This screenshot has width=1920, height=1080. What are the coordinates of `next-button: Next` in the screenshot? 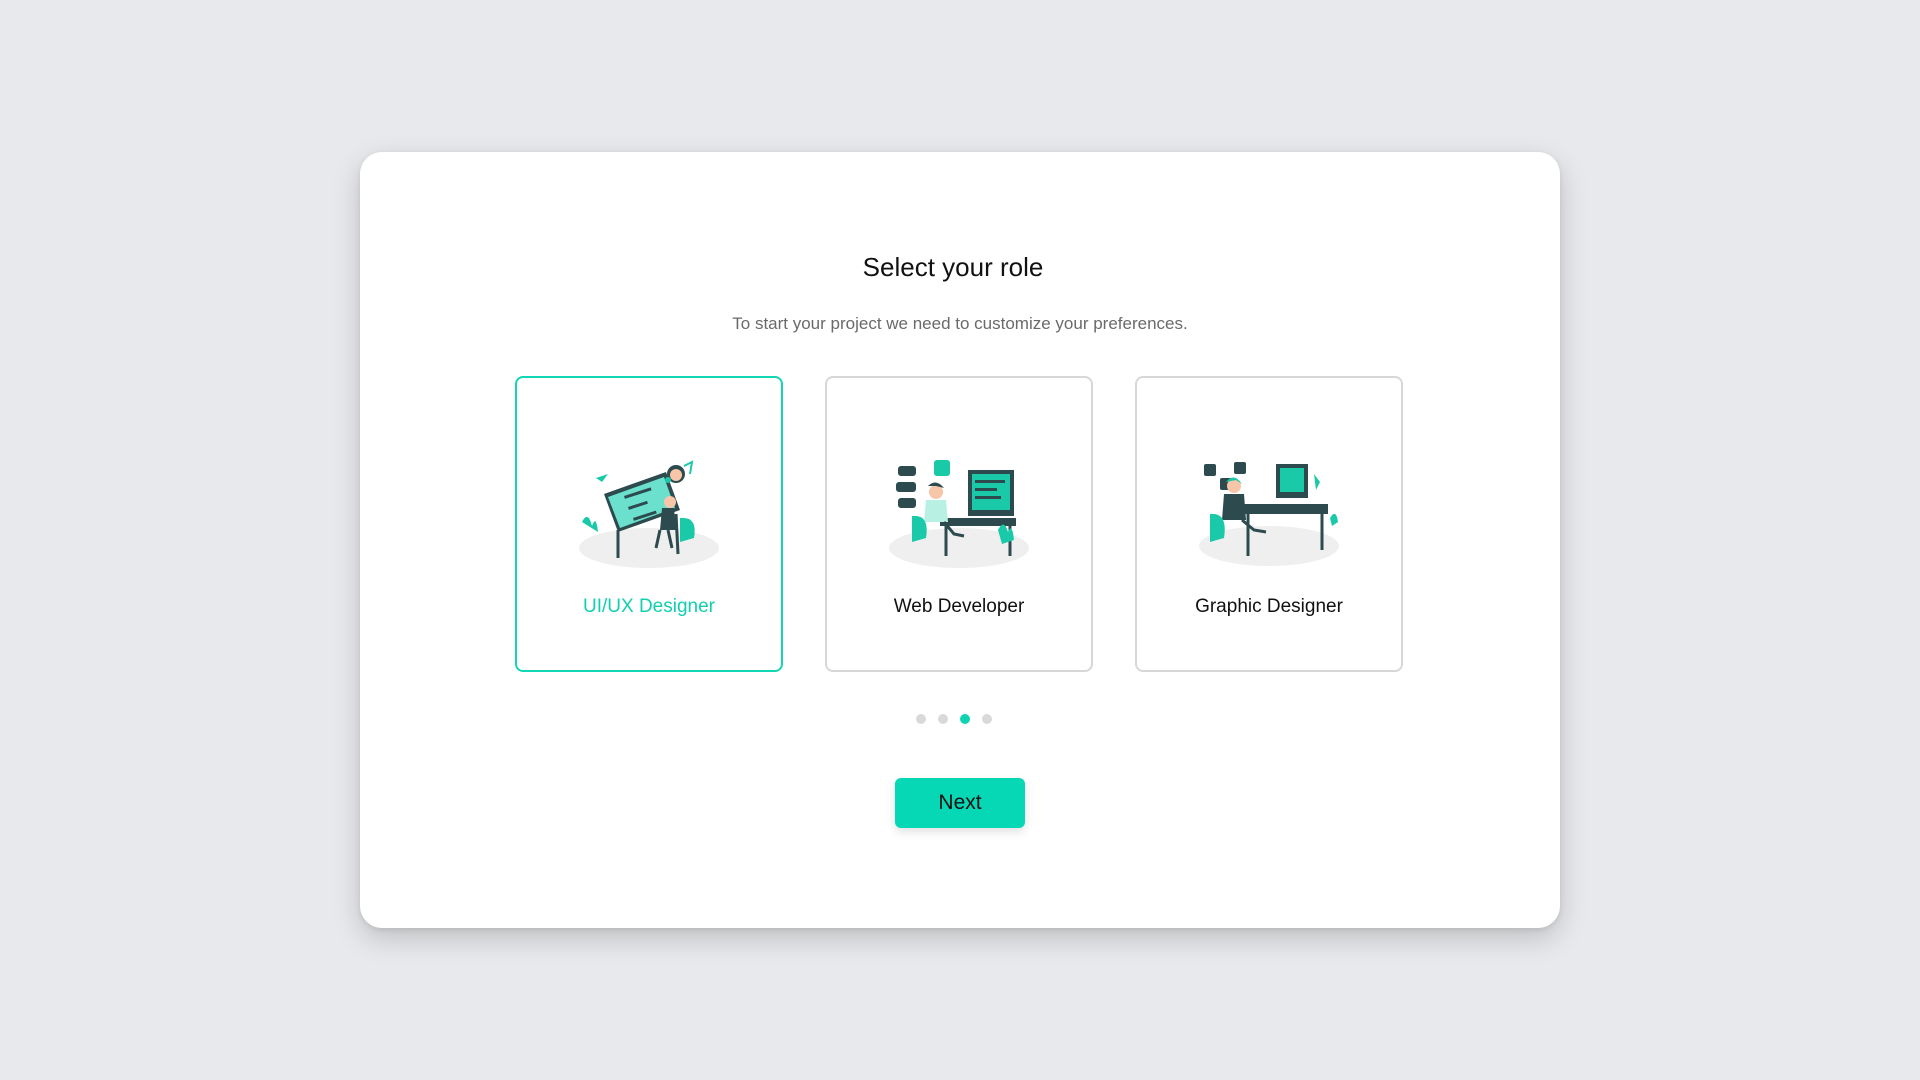 It's located at (960, 803).